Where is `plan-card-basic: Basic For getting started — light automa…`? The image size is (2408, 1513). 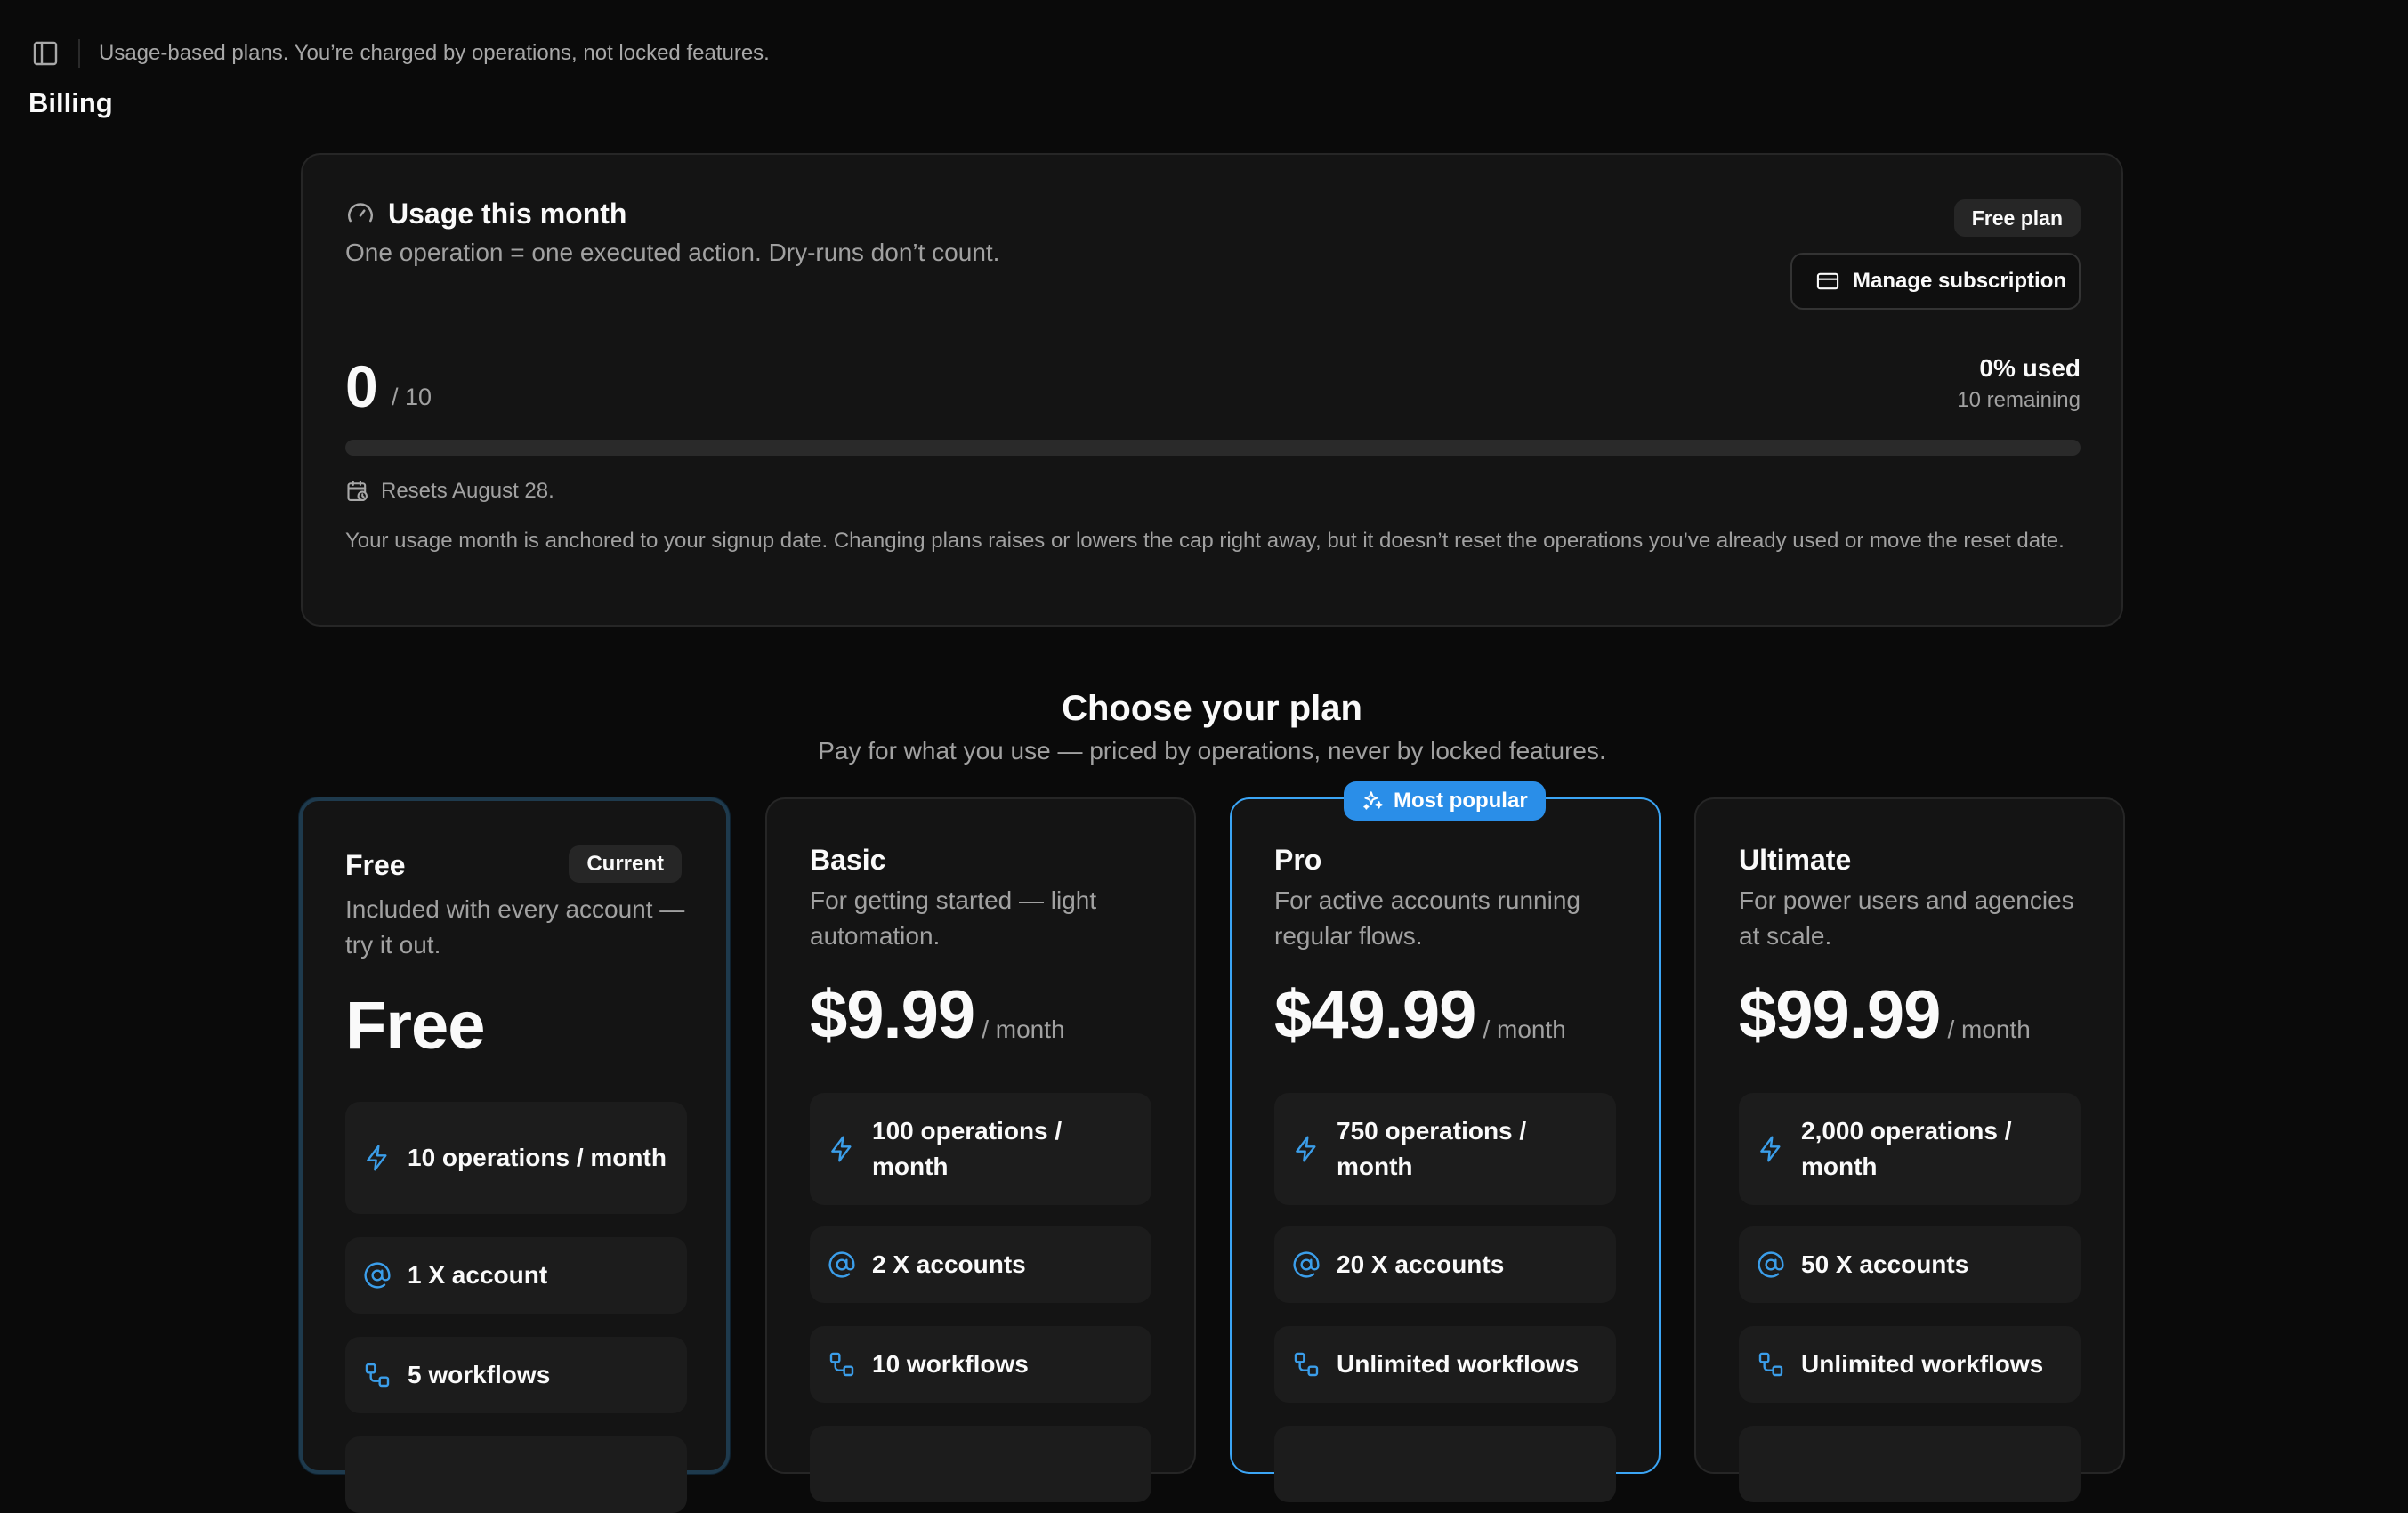 plan-card-basic: Basic For getting started — light automa… is located at coordinates (980, 1150).